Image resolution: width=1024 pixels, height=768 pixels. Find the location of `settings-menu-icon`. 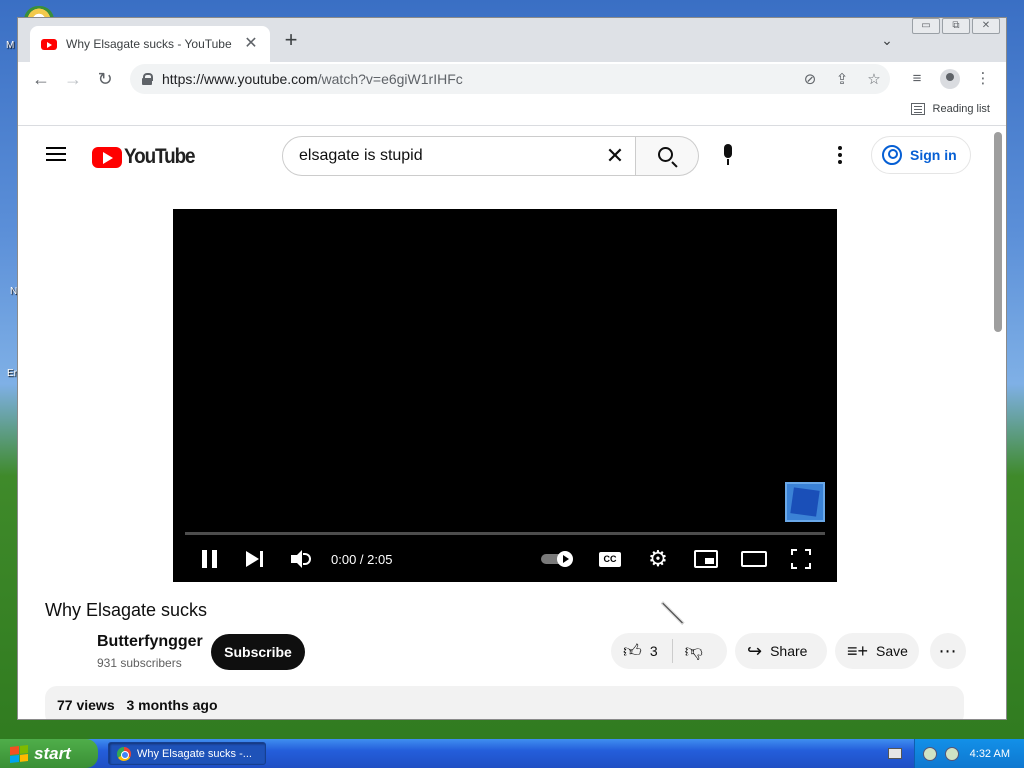

settings-menu-icon is located at coordinates (841, 156).